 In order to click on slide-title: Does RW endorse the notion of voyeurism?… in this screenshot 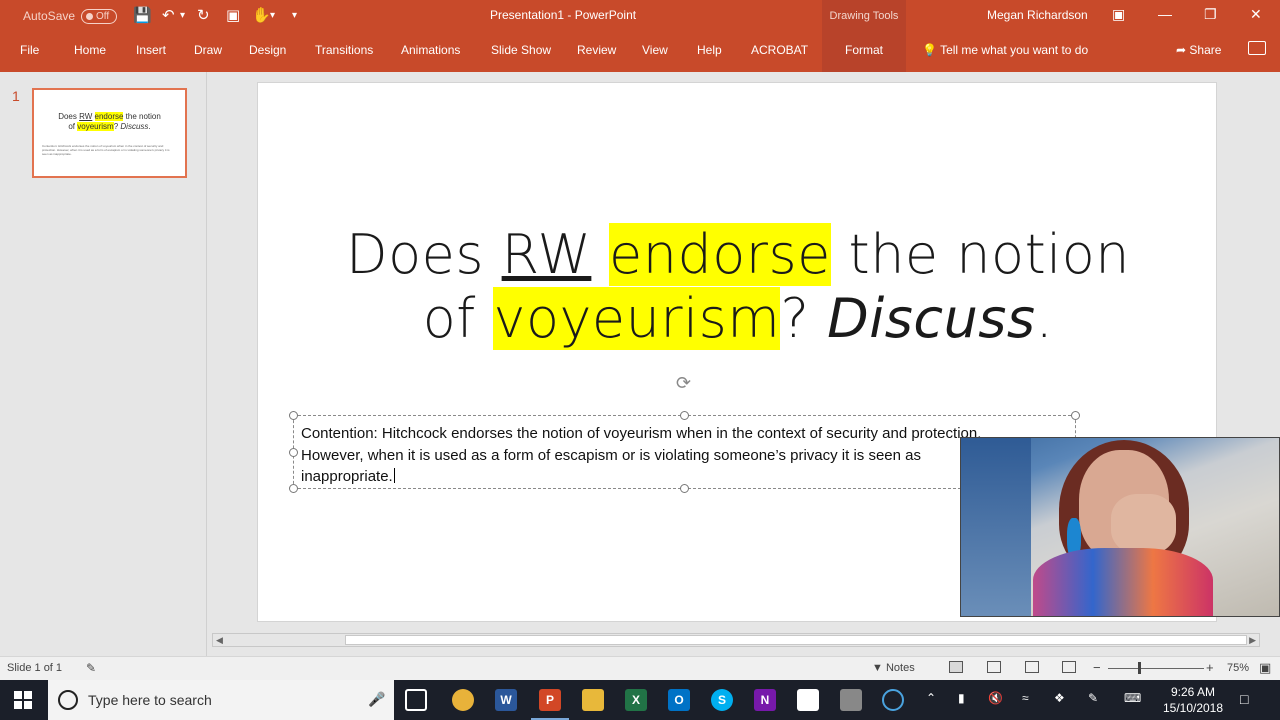, I will do `click(738, 287)`.